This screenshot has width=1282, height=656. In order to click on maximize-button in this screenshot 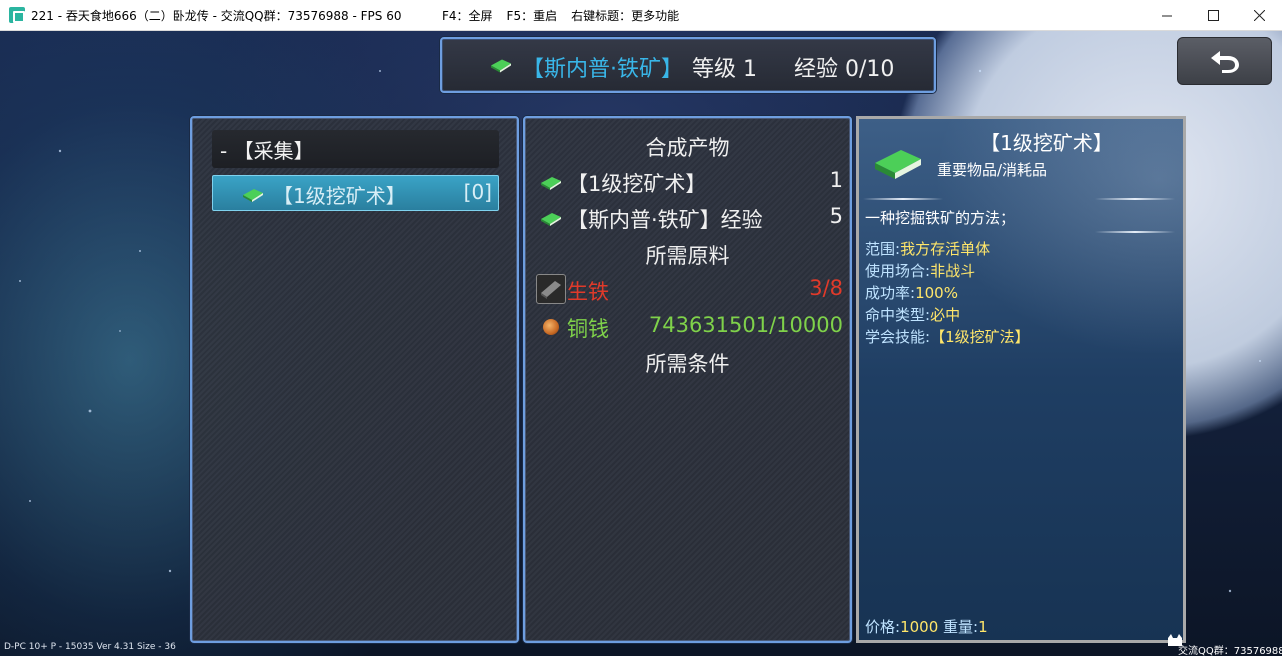, I will do `click(1213, 15)`.